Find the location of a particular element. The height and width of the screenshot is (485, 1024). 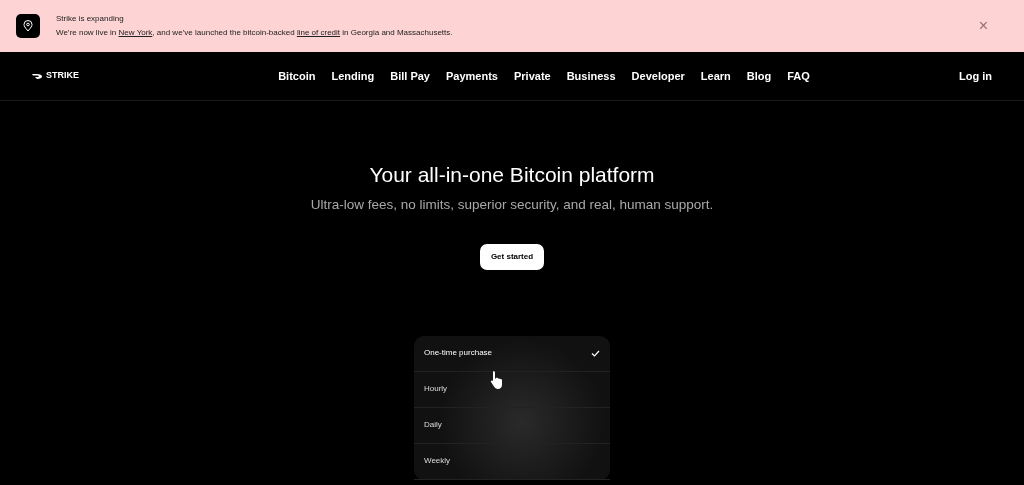

option-item: Hourly is located at coordinates (512, 389).